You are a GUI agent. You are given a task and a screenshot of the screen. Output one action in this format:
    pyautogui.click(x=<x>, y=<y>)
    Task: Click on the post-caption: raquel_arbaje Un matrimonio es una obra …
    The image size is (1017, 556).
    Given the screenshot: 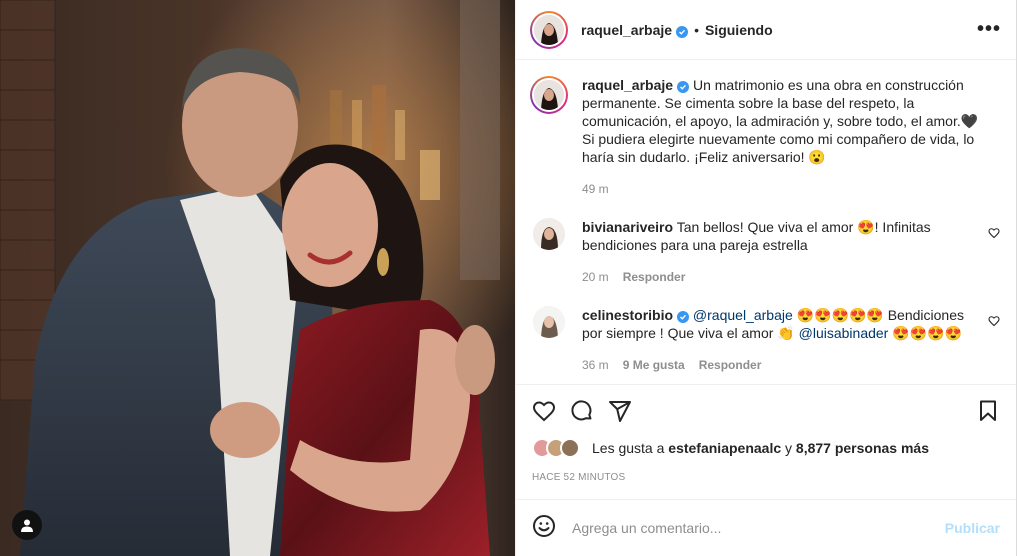 What is the action you would take?
    pyautogui.click(x=765, y=137)
    